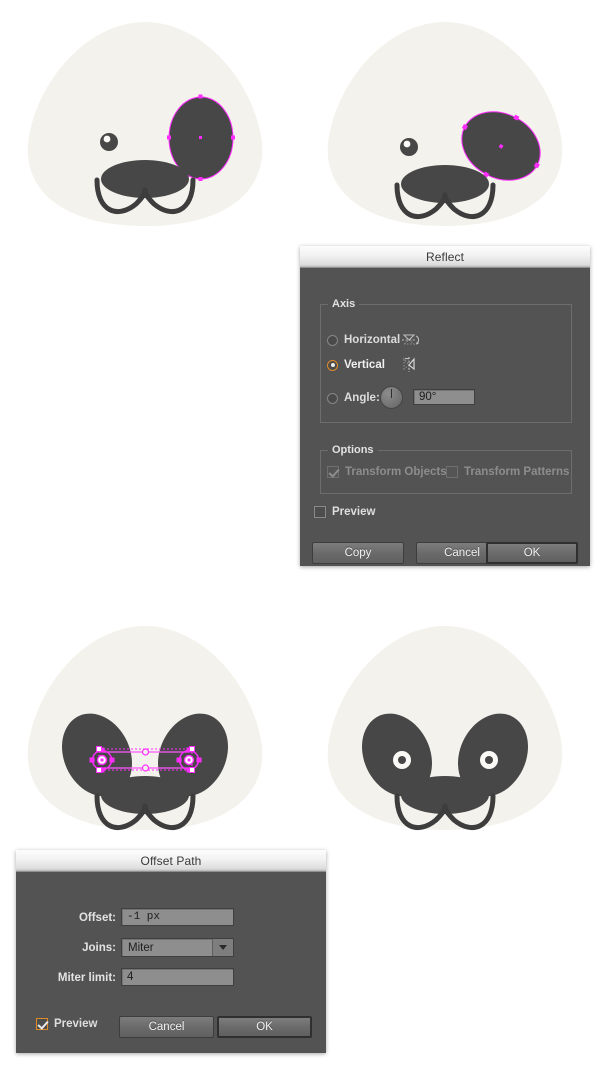  I want to click on radio-angle-indicator, so click(332, 398).